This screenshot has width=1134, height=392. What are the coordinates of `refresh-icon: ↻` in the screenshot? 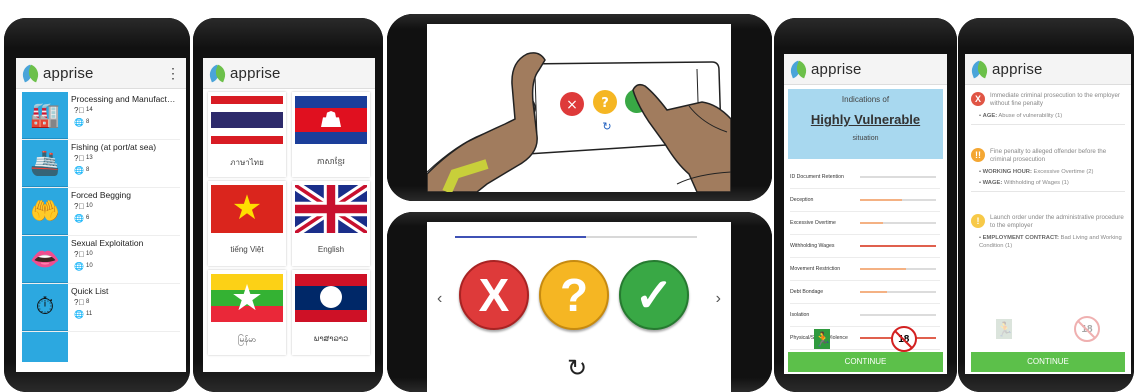 It's located at (577, 368).